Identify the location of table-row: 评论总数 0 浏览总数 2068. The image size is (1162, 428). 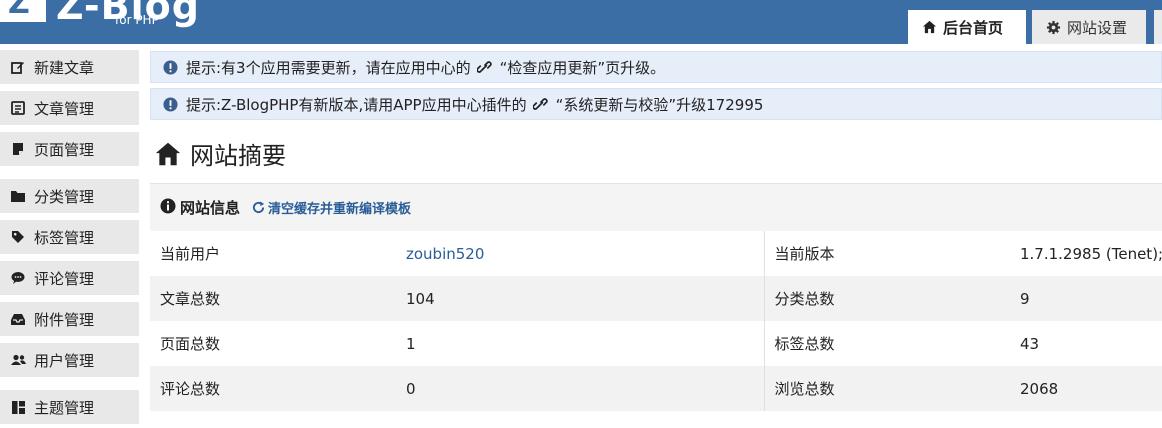
(656, 388).